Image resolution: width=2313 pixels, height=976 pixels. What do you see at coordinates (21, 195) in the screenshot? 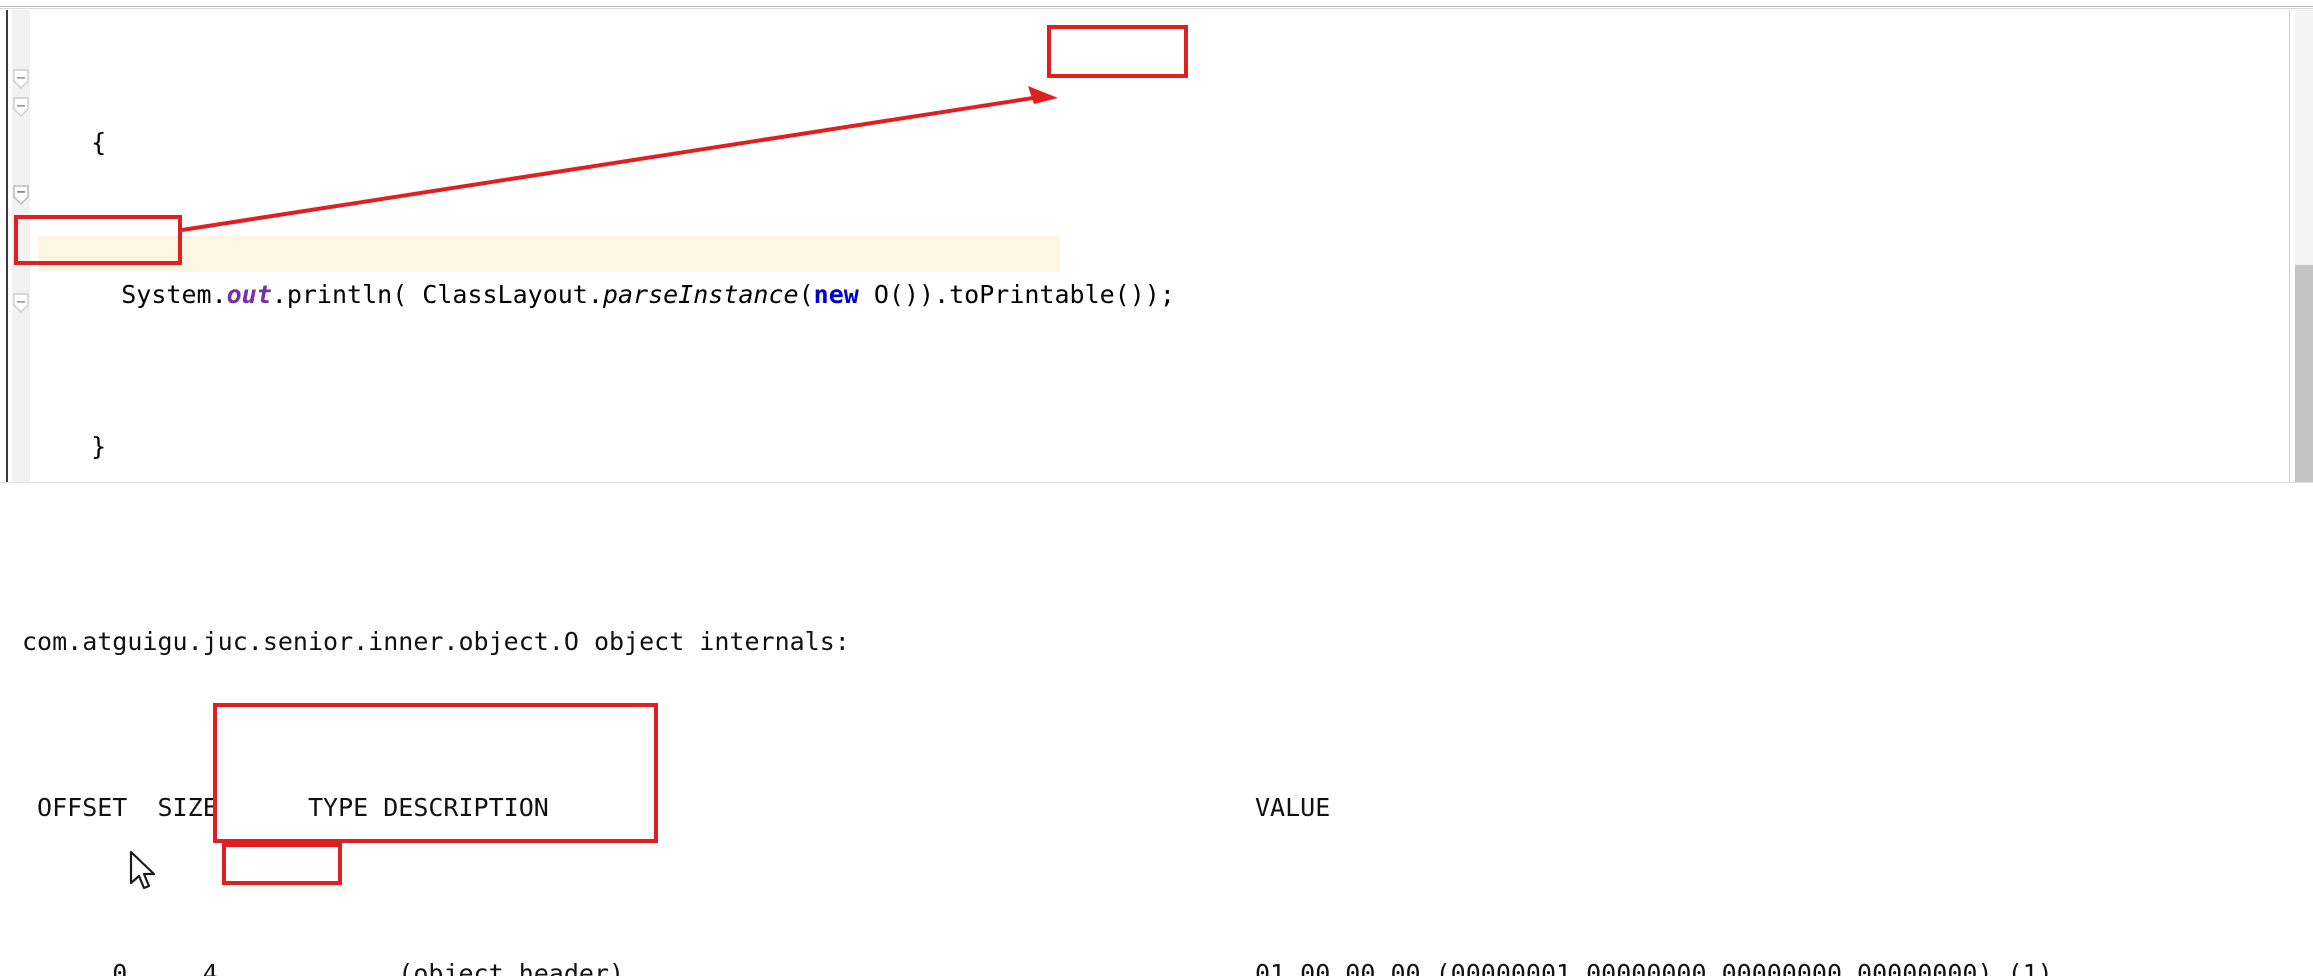
I see `fold-expand-icon` at bounding box center [21, 195].